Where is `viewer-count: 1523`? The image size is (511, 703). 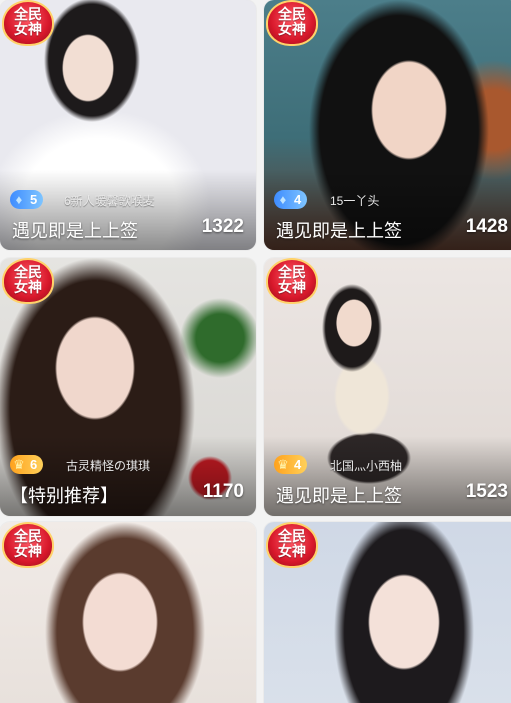
viewer-count: 1523 is located at coordinates (486, 491).